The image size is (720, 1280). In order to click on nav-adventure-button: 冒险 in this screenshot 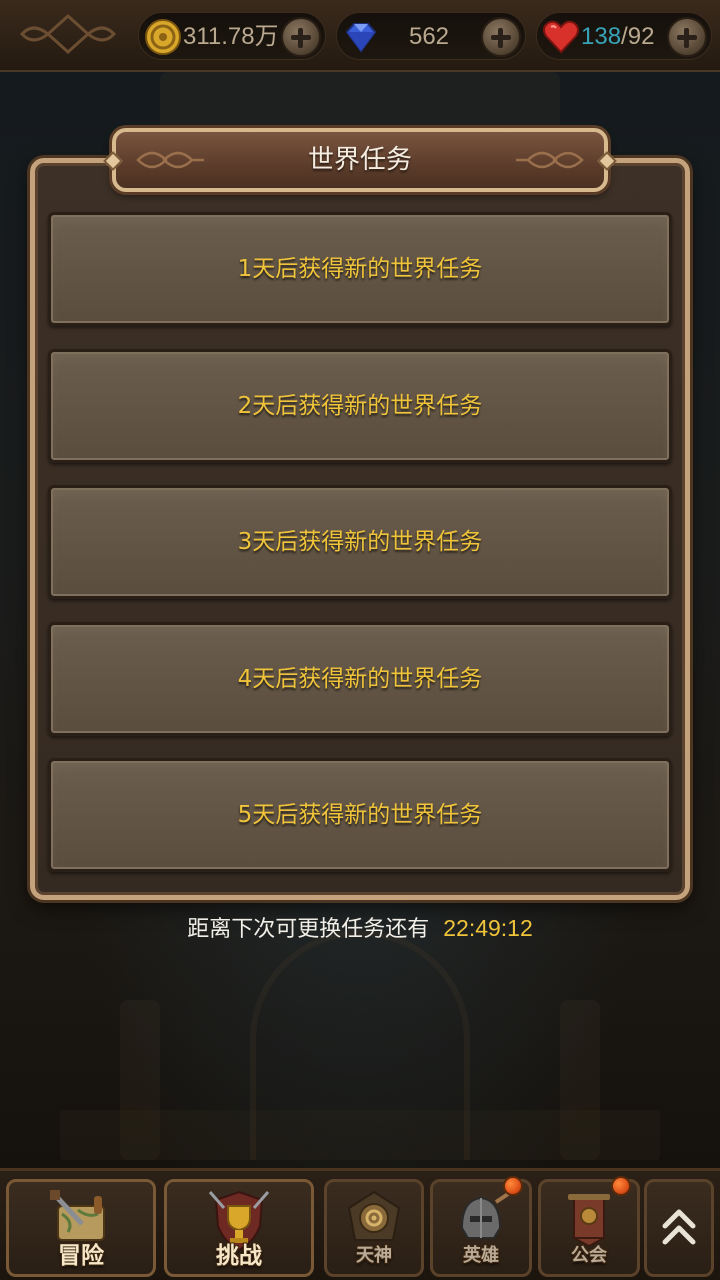, I will do `click(81, 1228)`.